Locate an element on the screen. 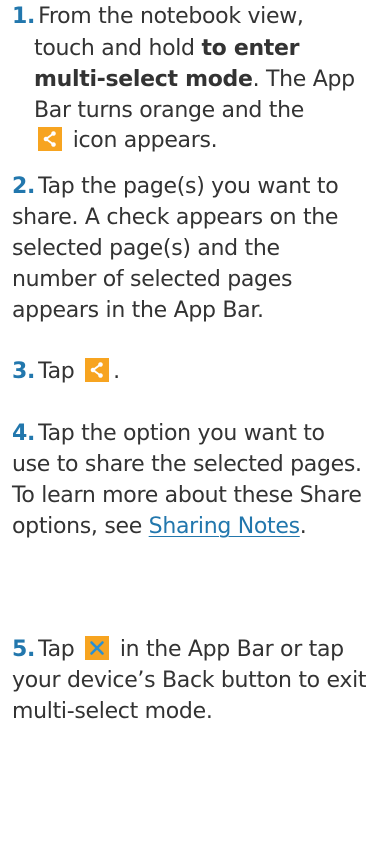 The height and width of the screenshot is (854, 377). close-icon is located at coordinates (97, 648).